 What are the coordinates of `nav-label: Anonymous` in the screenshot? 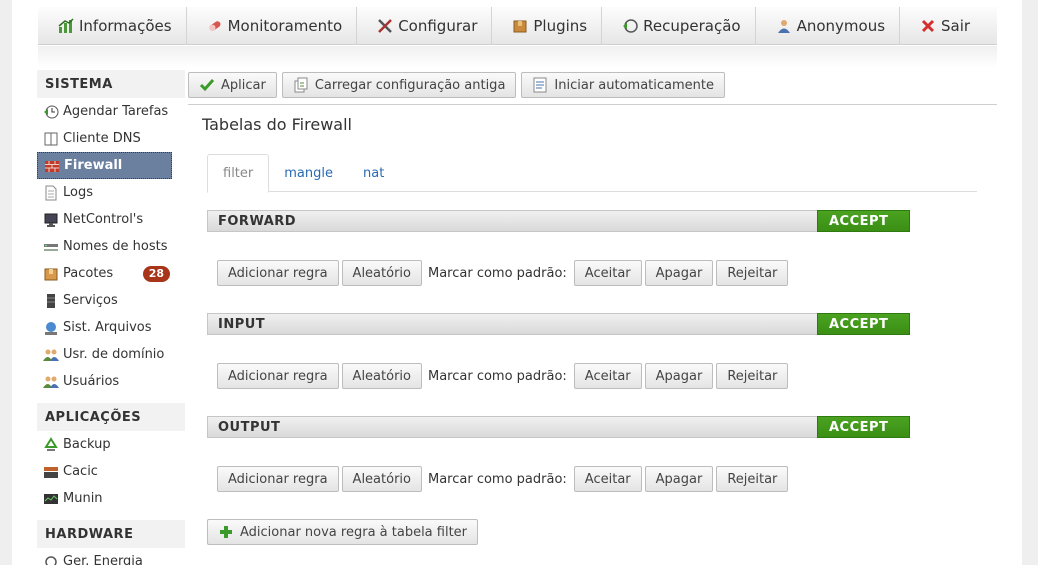 It's located at (841, 26).